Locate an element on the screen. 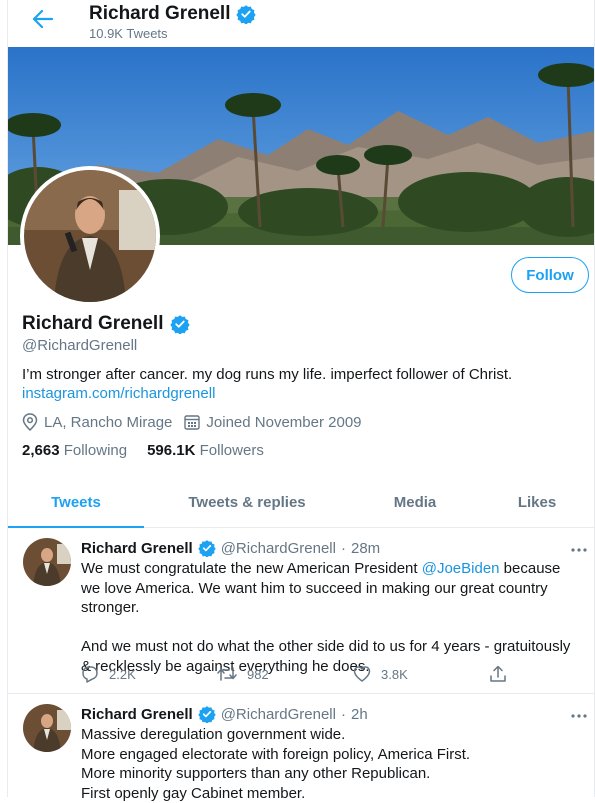  tweet-line: First openly gay Cabinet member. is located at coordinates (331, 793).